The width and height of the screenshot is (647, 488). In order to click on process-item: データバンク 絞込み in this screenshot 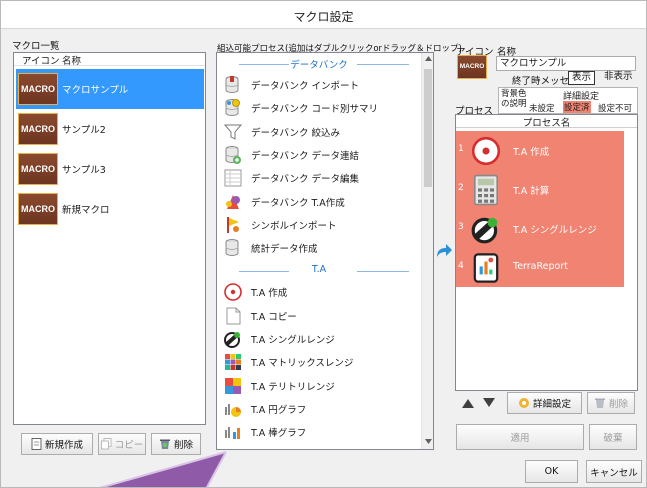, I will do `click(321, 131)`.